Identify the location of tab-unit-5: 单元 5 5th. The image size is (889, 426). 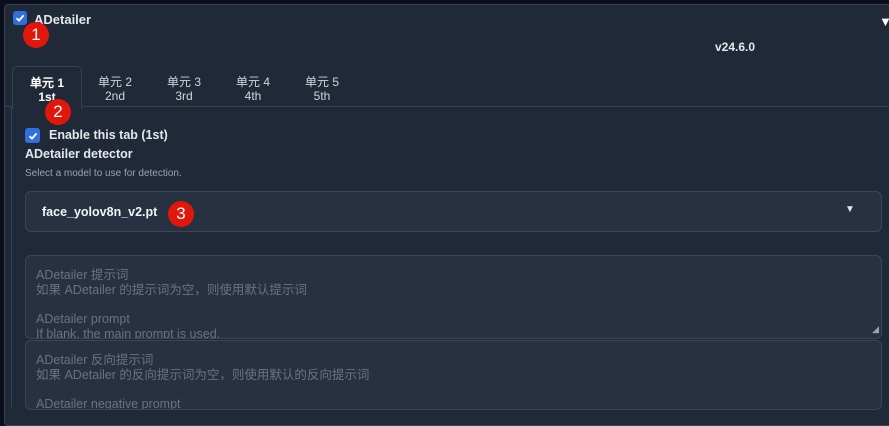
(322, 86).